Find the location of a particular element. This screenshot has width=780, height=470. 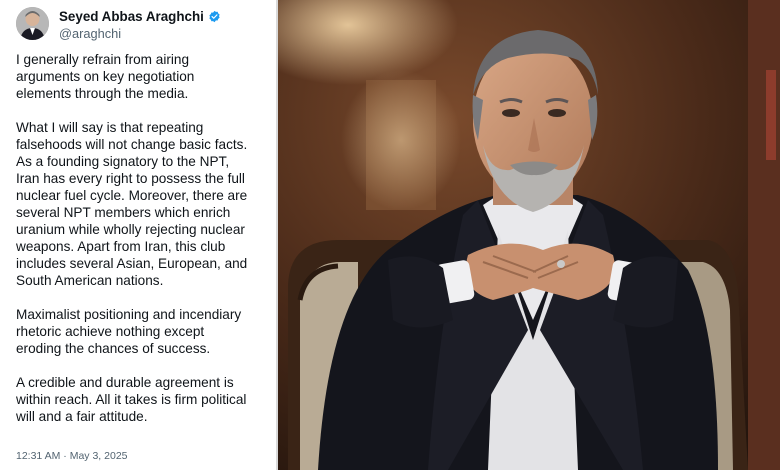

tweet-date: May 3, 2025 is located at coordinates (98, 456).